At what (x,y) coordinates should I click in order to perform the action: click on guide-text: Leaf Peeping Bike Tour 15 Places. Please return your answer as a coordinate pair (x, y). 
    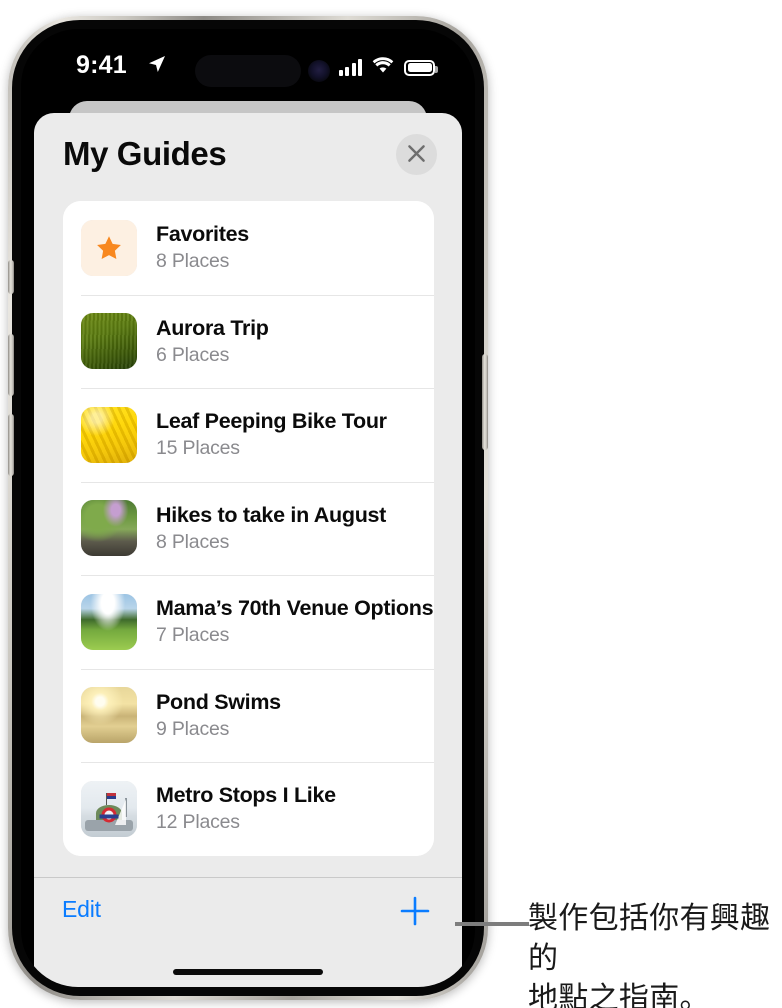
    Looking at the image, I should click on (271, 434).